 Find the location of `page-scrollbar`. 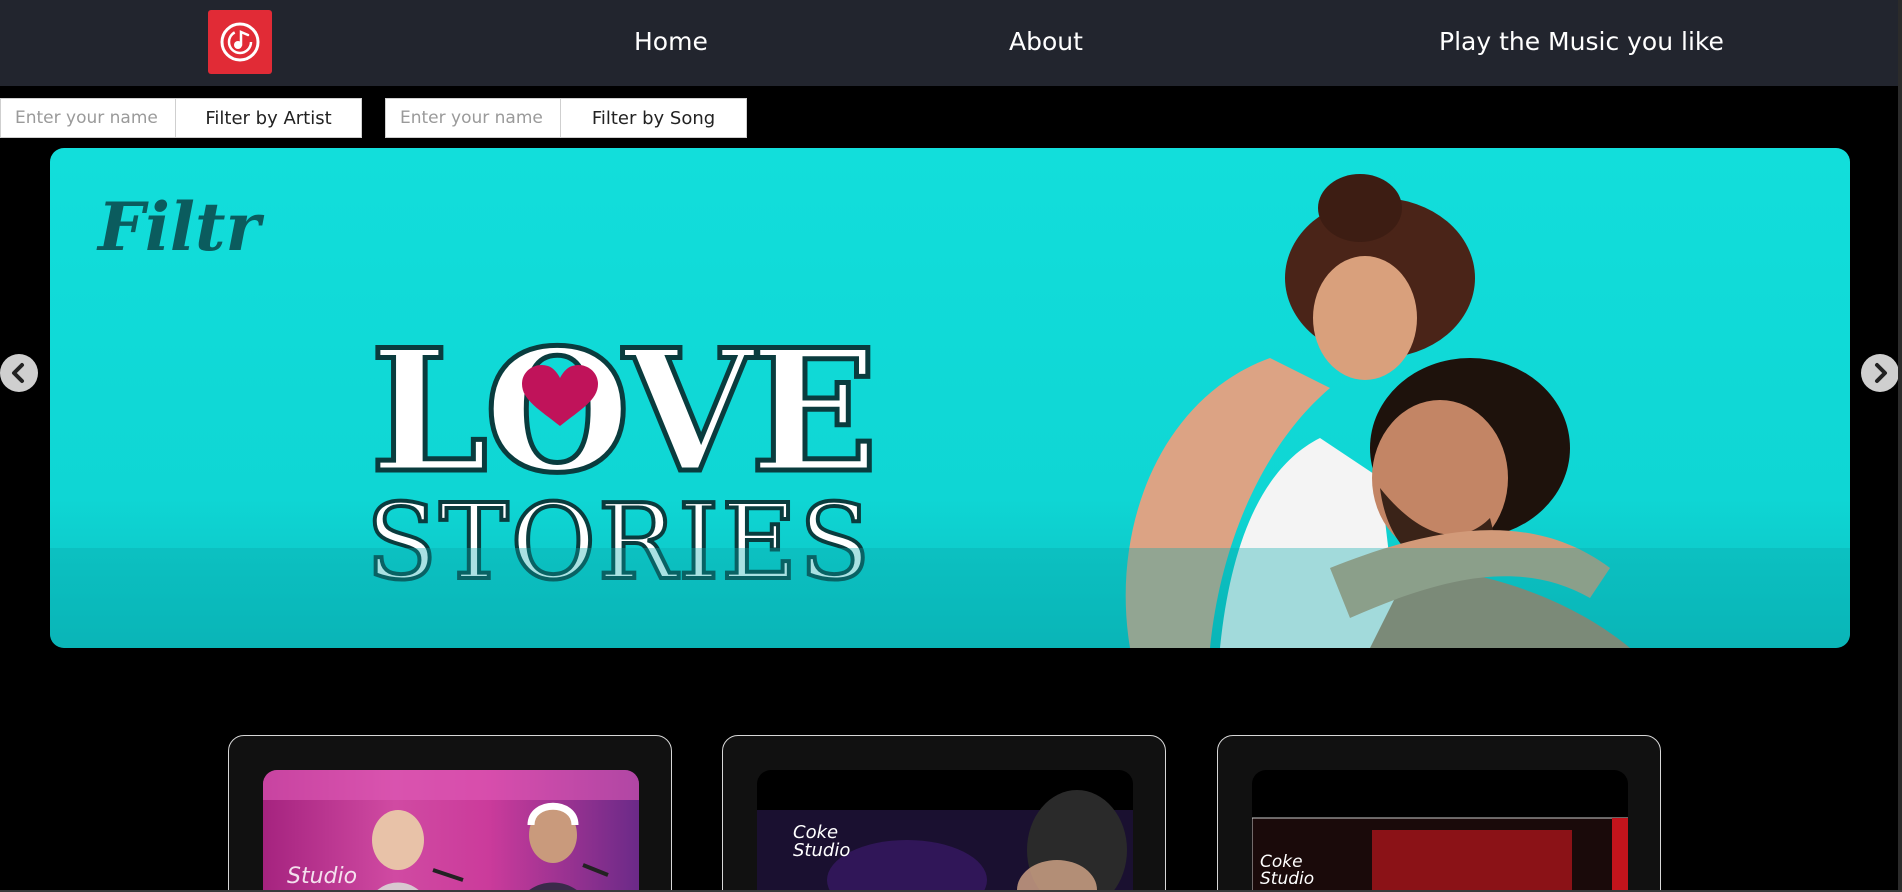

page-scrollbar is located at coordinates (1900, 446).